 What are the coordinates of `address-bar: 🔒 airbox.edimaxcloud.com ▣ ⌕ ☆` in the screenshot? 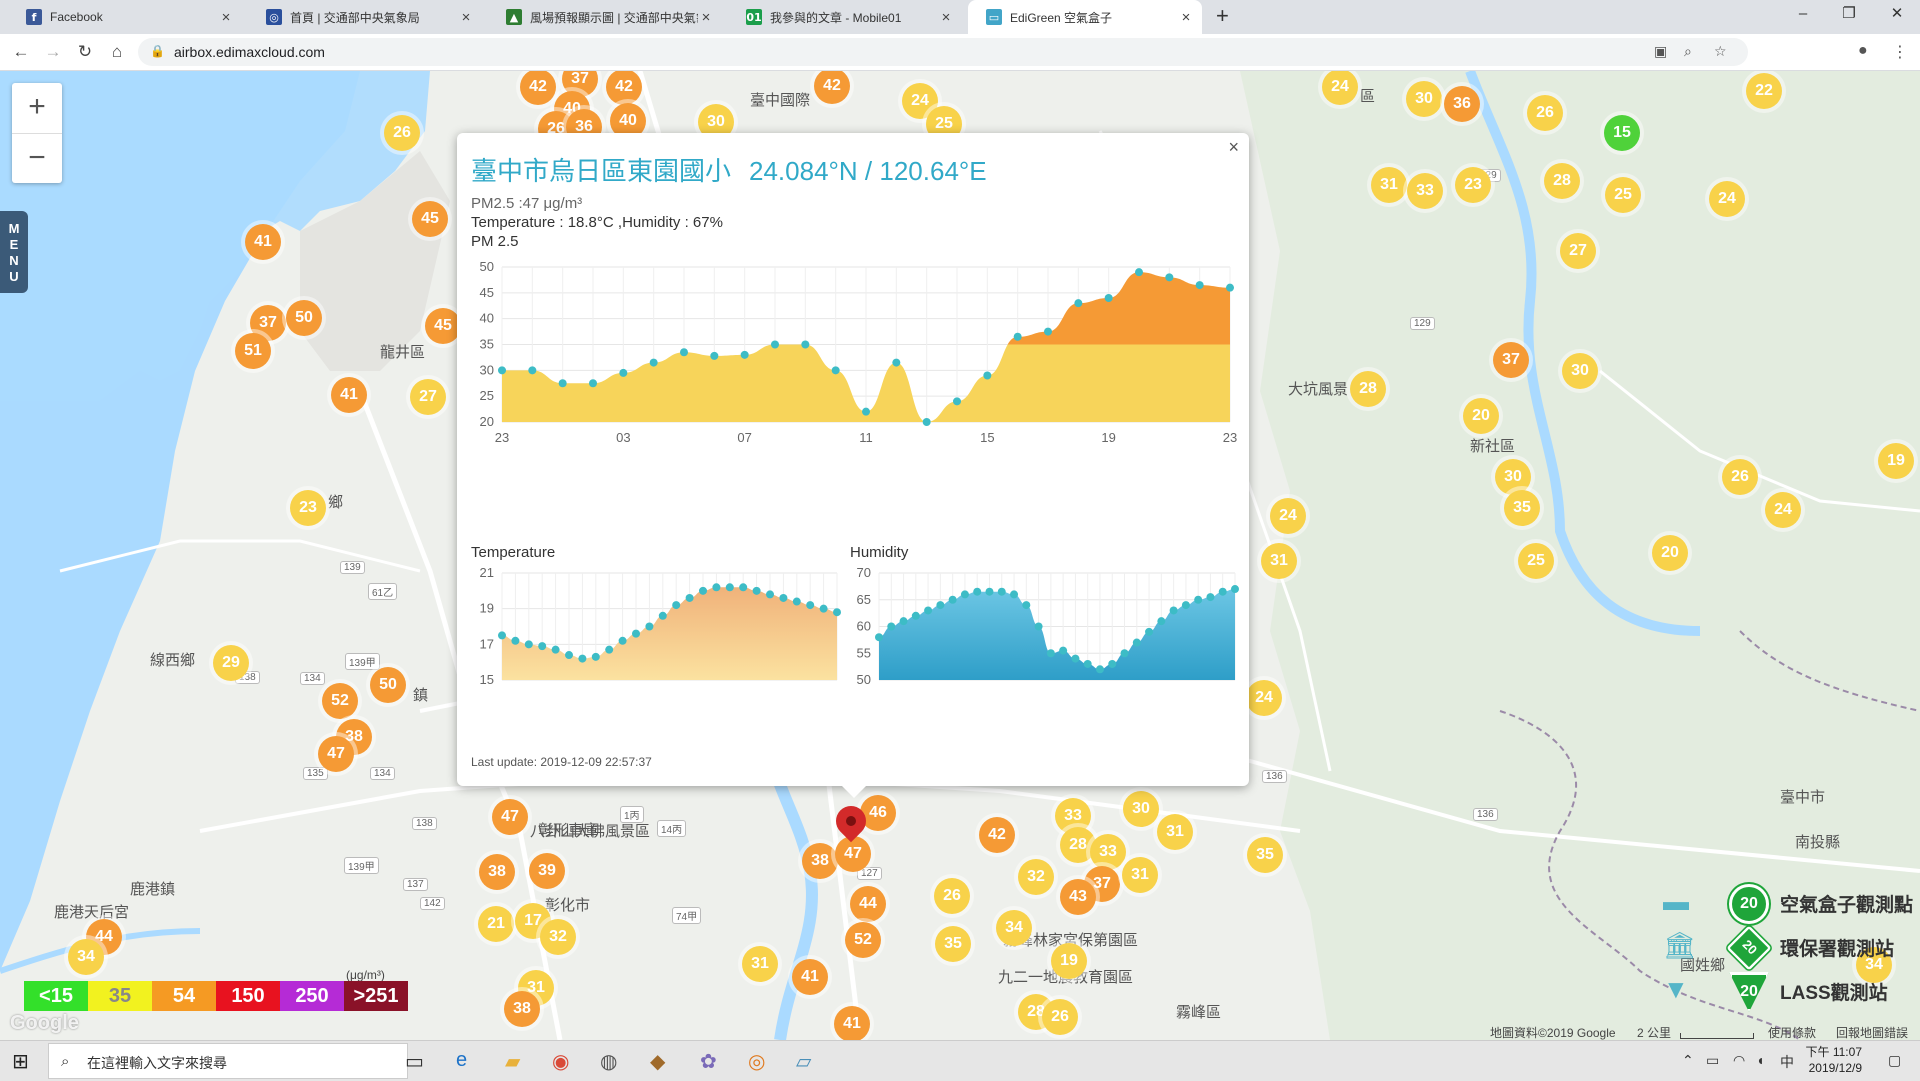 It's located at (943, 52).